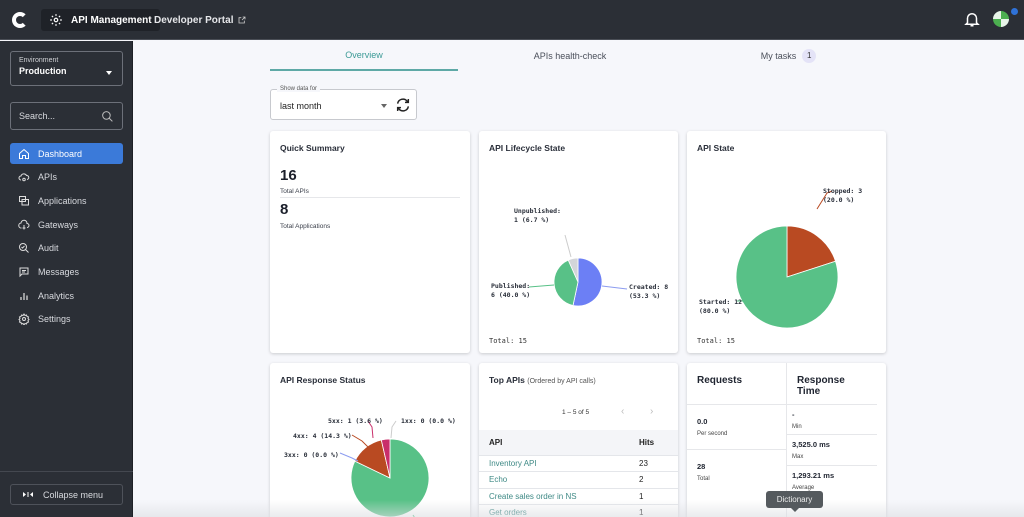 This screenshot has height=517, width=1024. I want to click on sidebar-item-applications: Applications, so click(66, 200).